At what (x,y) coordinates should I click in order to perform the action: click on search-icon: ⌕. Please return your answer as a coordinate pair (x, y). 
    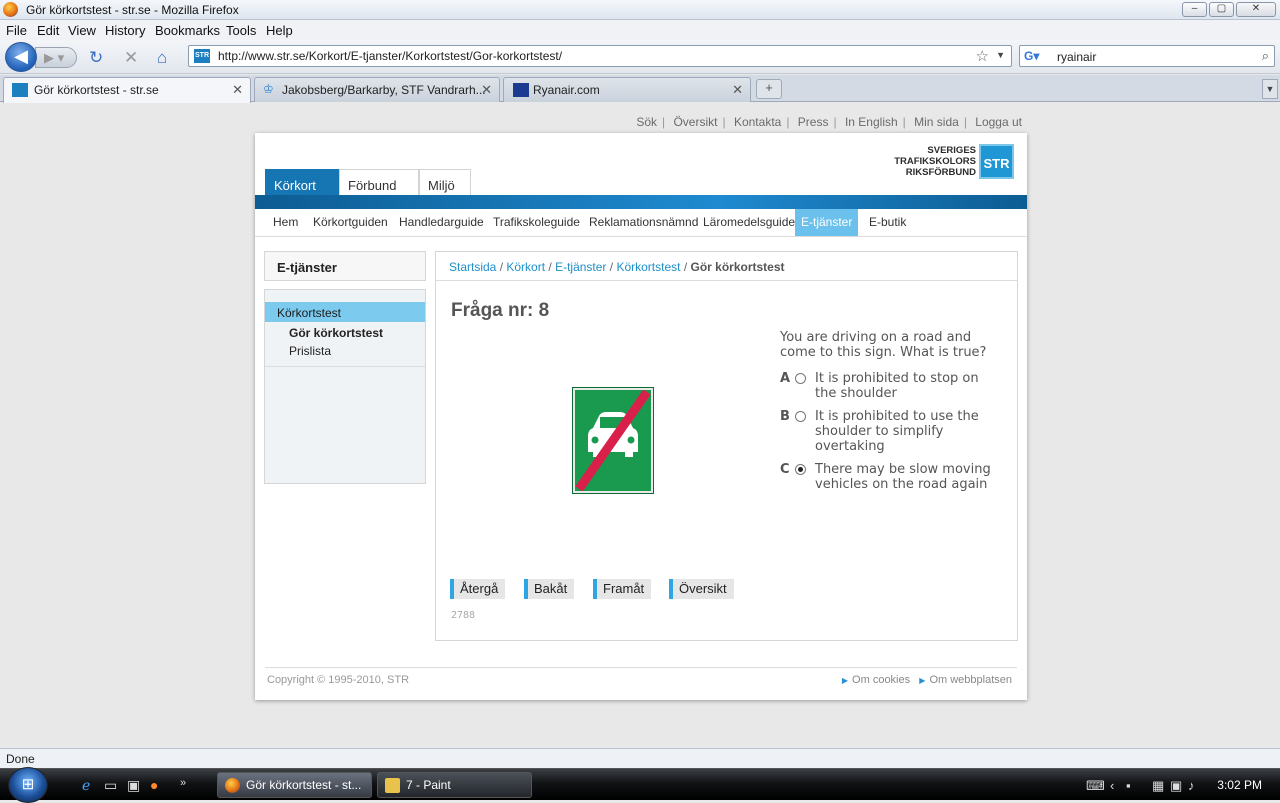
    Looking at the image, I should click on (1265, 56).